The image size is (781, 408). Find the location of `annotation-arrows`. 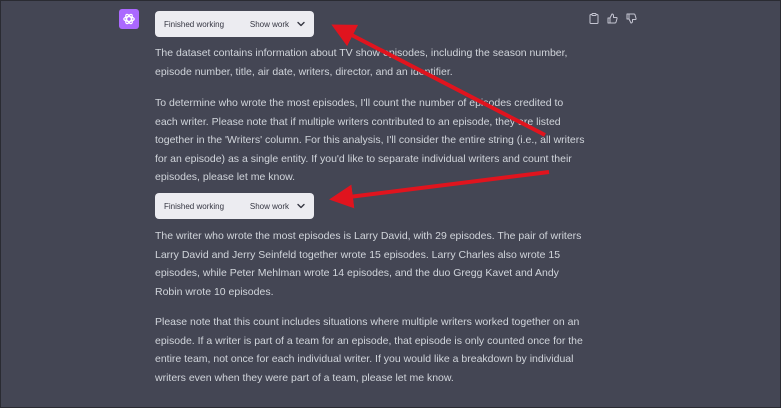

annotation-arrows is located at coordinates (439, 116).